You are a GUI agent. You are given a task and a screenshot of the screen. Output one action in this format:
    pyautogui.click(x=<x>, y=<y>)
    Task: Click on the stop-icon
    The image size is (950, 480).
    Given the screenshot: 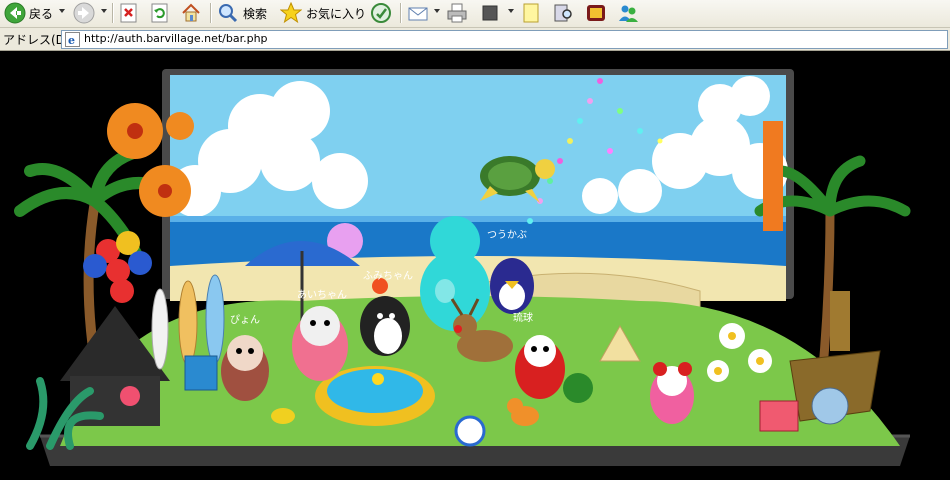 What is the action you would take?
    pyautogui.click(x=129, y=13)
    